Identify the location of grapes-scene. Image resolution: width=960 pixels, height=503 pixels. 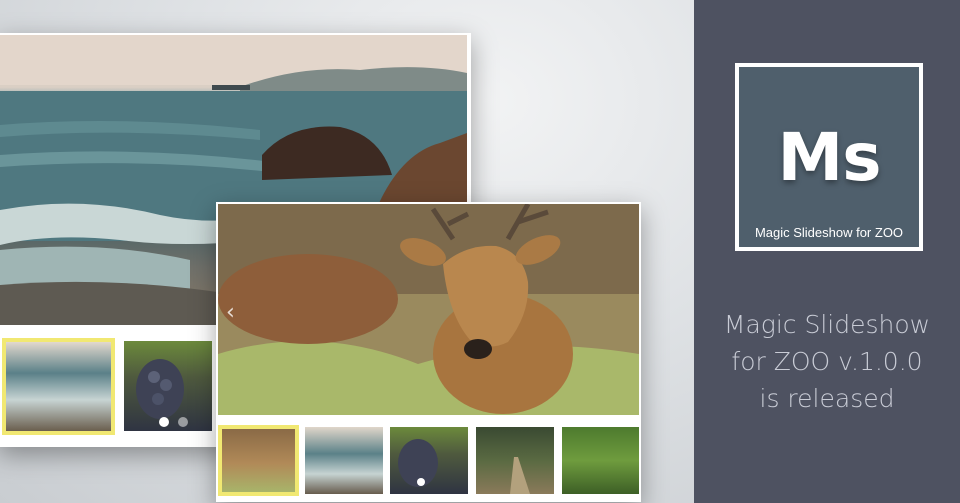
(160, 389).